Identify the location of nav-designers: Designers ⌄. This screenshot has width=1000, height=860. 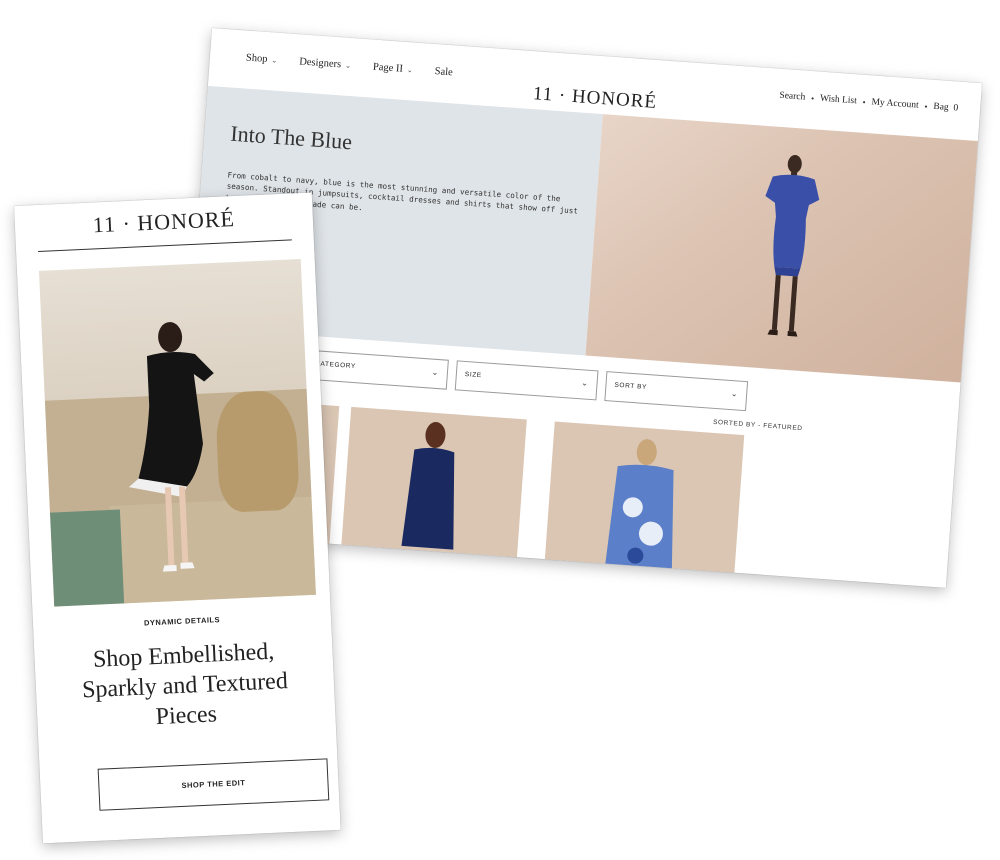
(325, 63).